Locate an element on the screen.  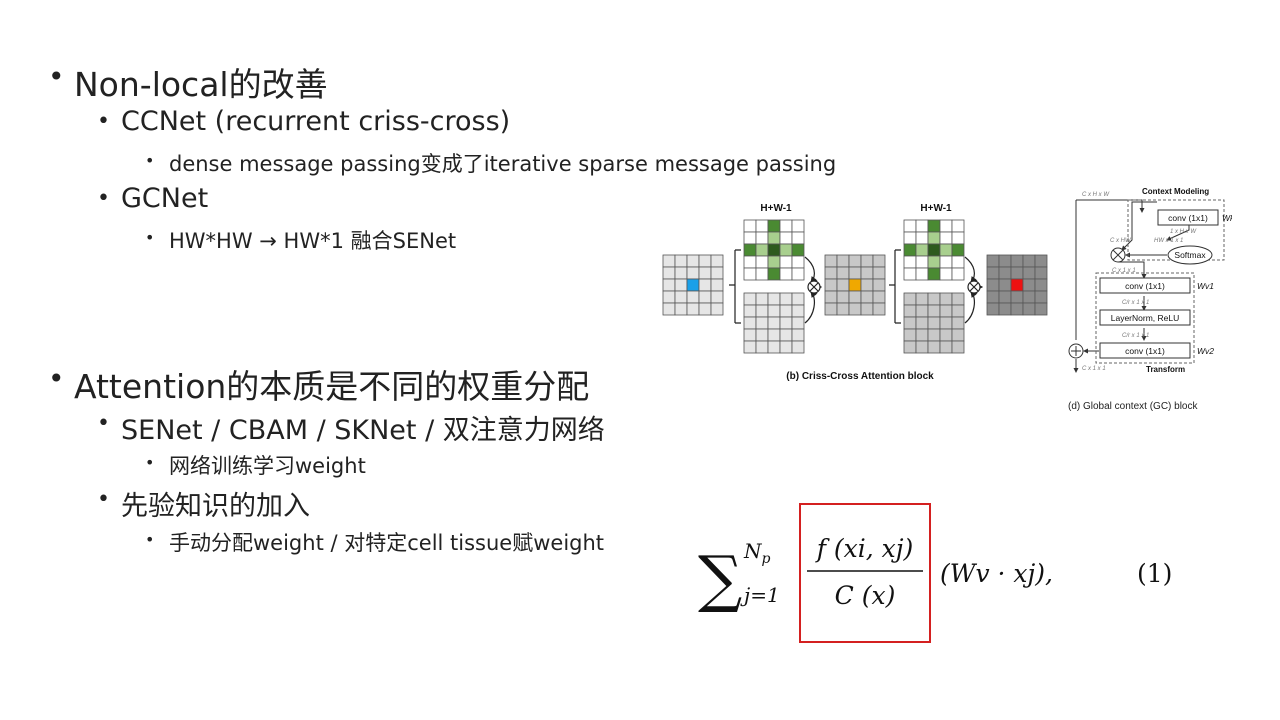
intermediate-feature-grid is located at coordinates (855, 285).